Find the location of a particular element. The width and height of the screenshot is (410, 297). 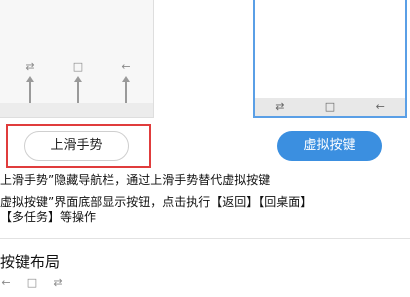

key-layout-title: 按键布局 is located at coordinates (30, 262).